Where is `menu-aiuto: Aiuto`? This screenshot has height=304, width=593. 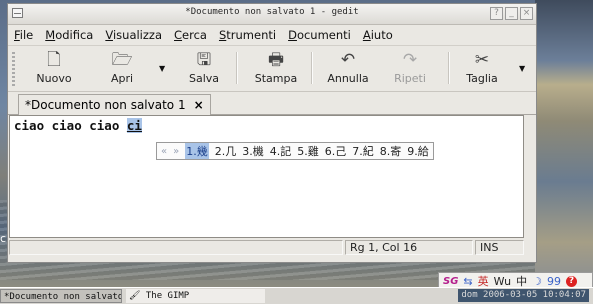 menu-aiuto: Aiuto is located at coordinates (378, 35).